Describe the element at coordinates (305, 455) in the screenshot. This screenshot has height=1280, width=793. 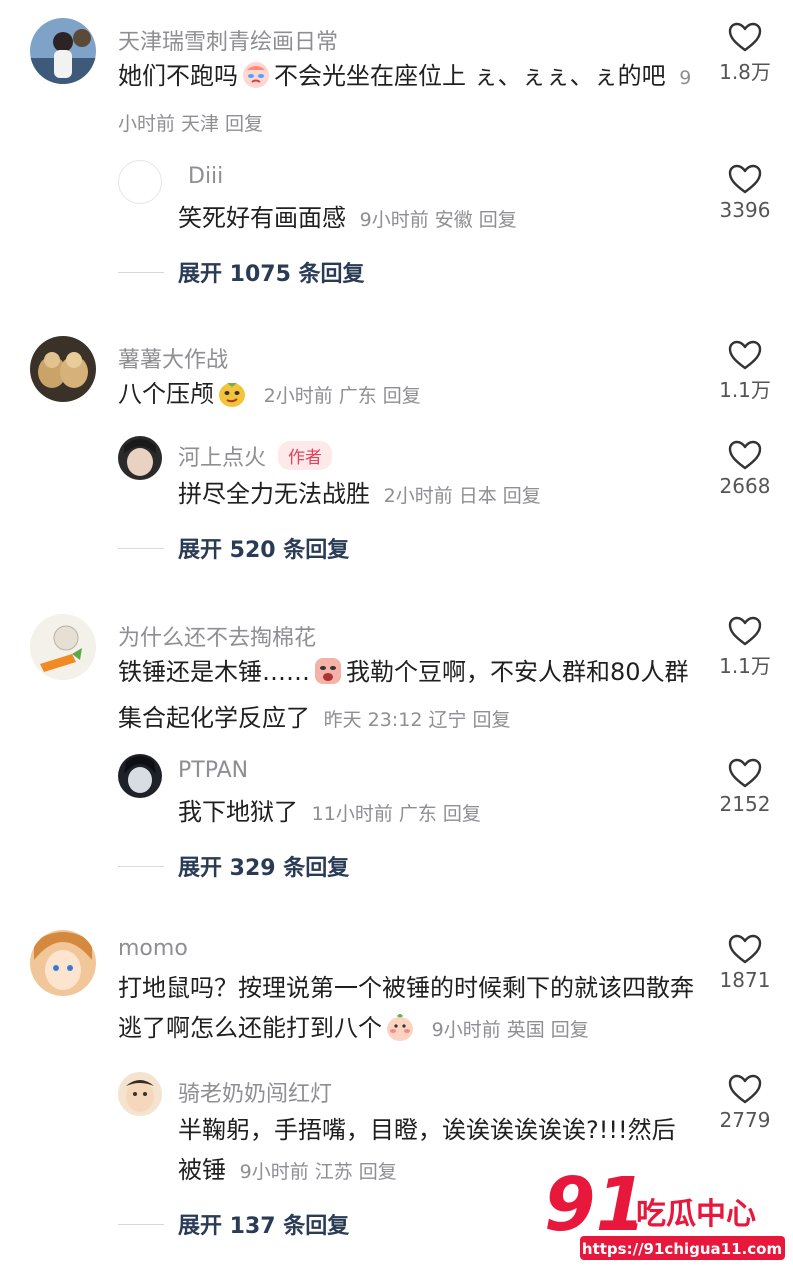
I see `author-badge: 作者` at that location.